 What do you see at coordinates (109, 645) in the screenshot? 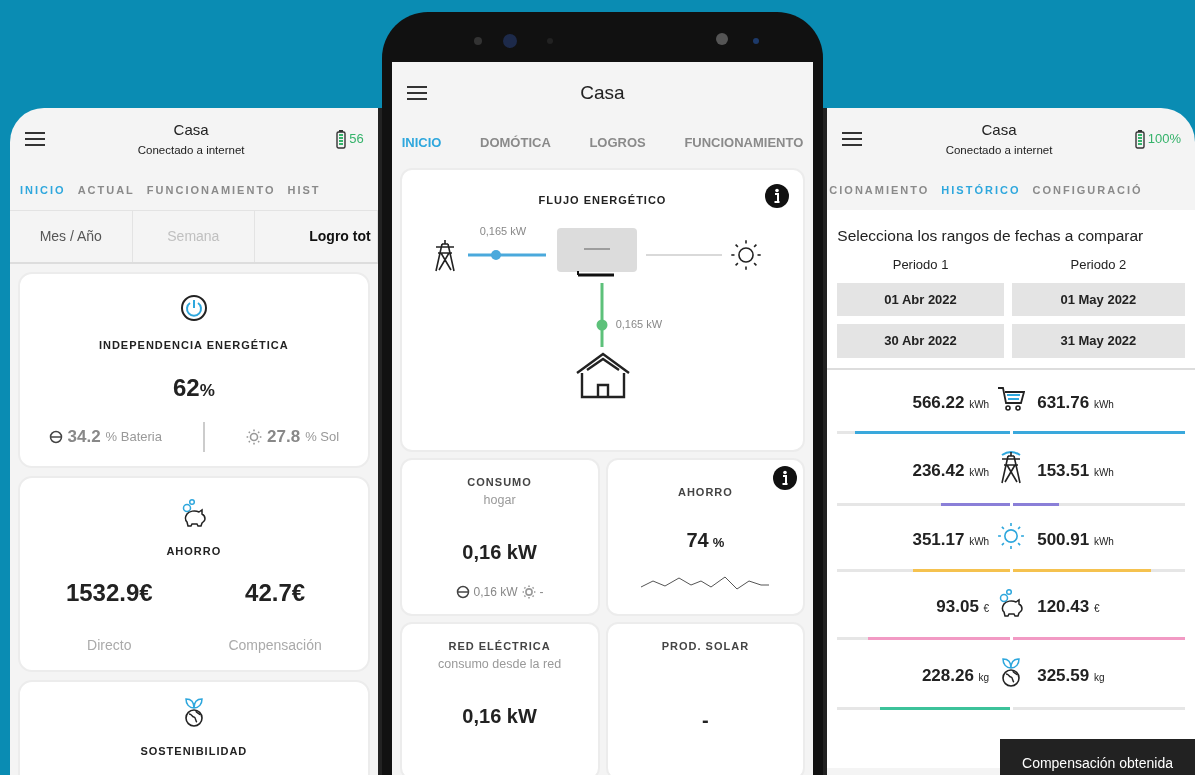
I see `savings-label: Directo` at bounding box center [109, 645].